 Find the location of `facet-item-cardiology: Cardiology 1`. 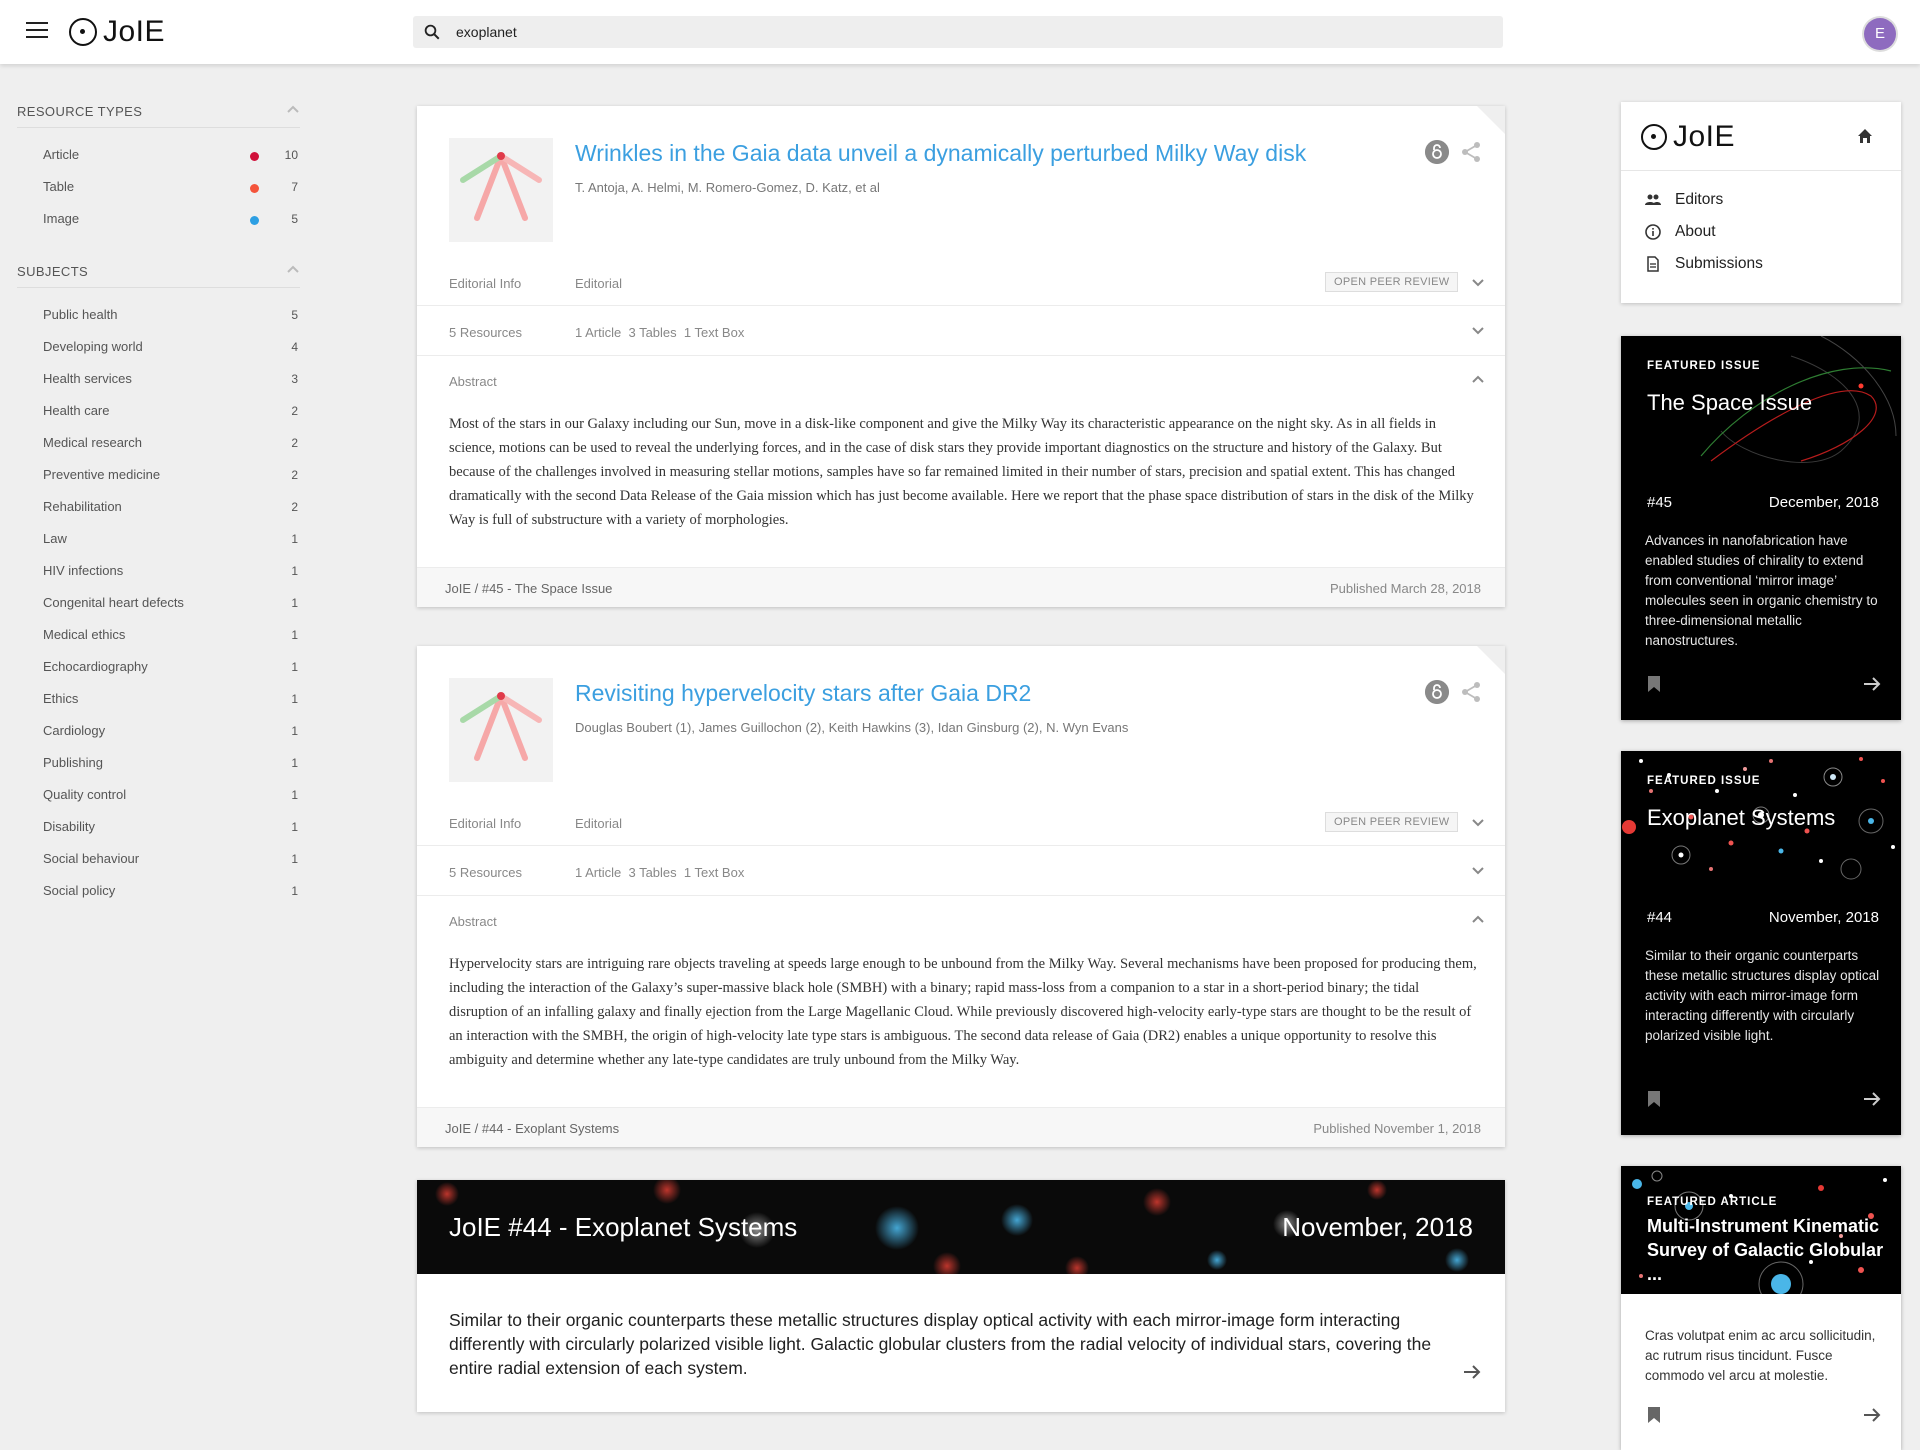

facet-item-cardiology: Cardiology 1 is located at coordinates (170, 730).